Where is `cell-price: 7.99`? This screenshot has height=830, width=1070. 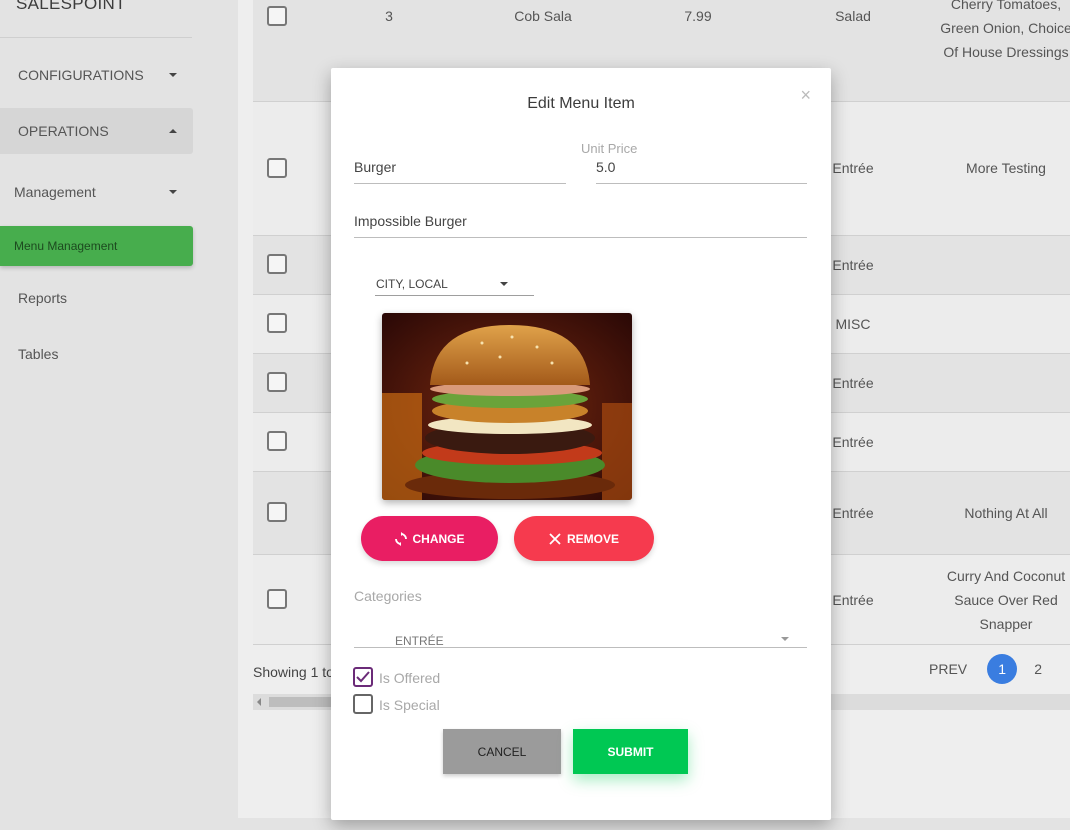
cell-price: 7.99 is located at coordinates (698, 16).